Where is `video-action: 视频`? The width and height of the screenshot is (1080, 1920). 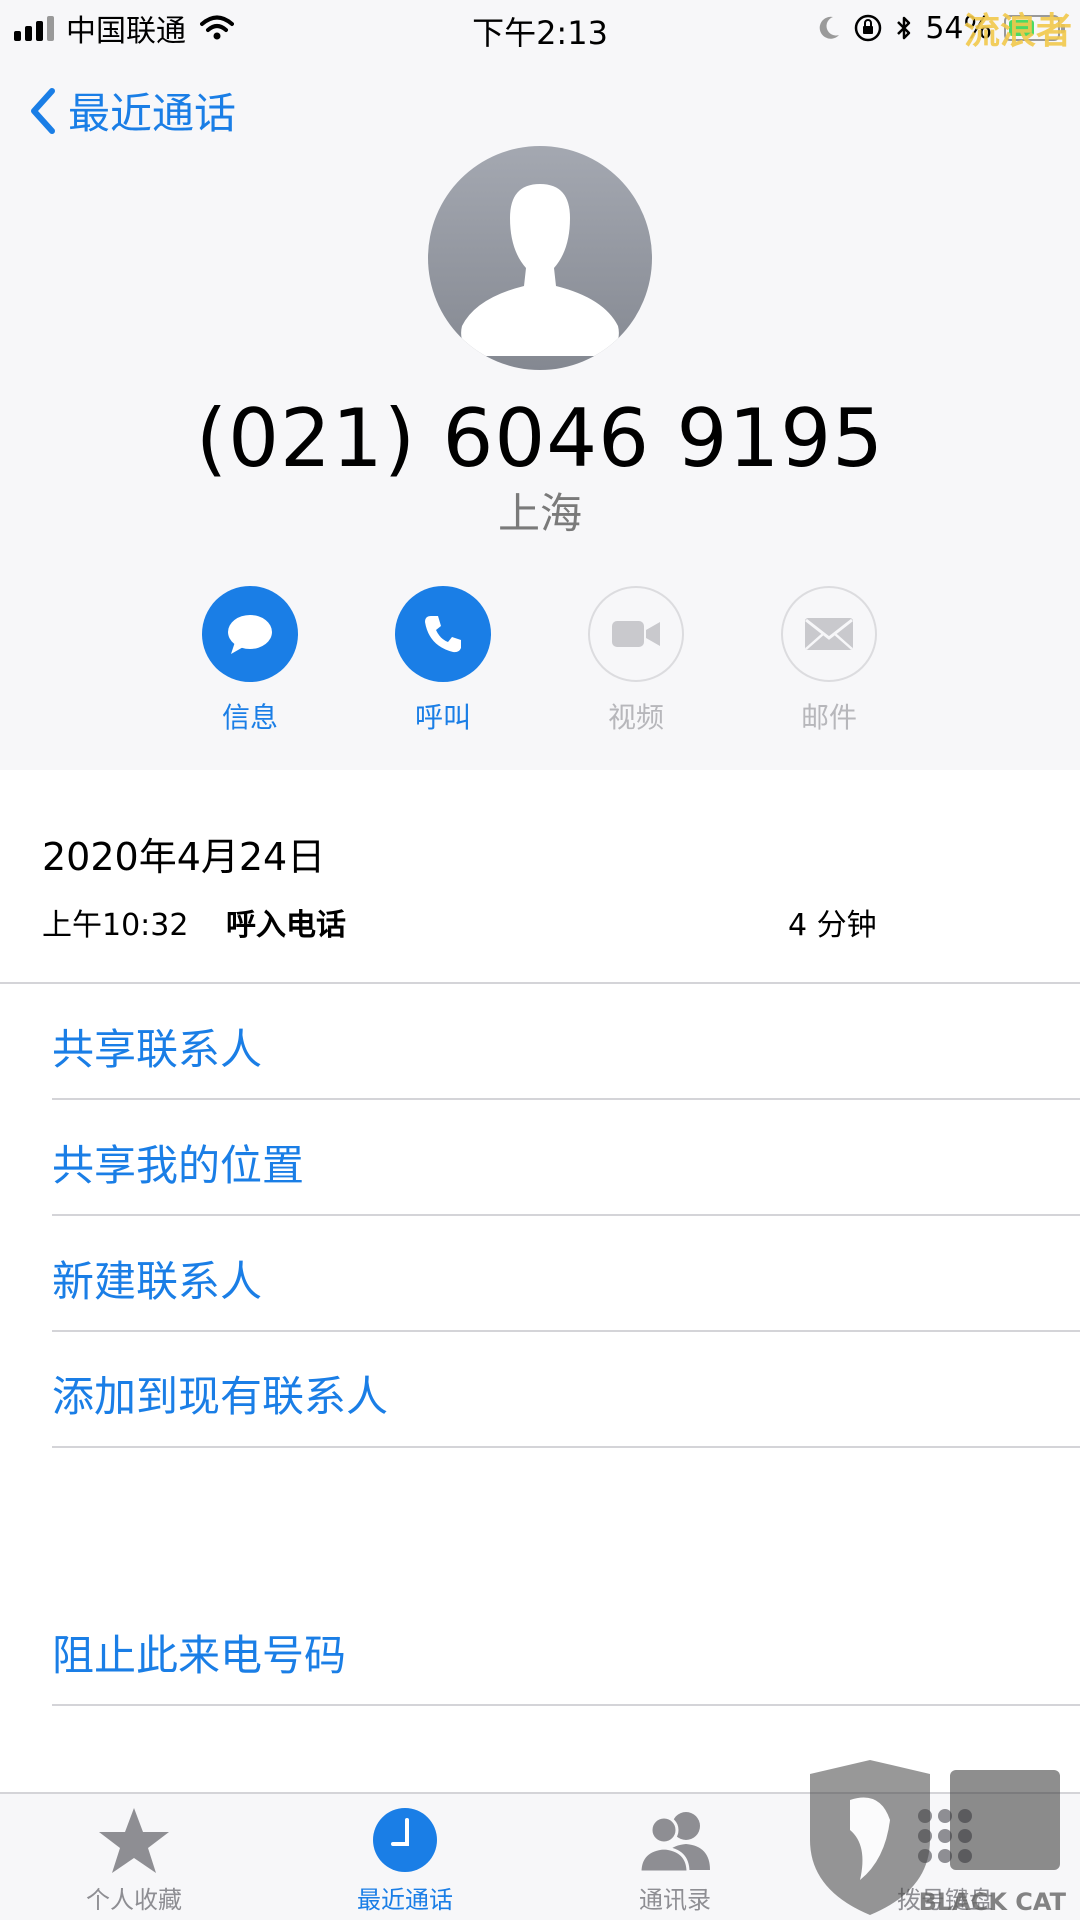 video-action: 视频 is located at coordinates (636, 661).